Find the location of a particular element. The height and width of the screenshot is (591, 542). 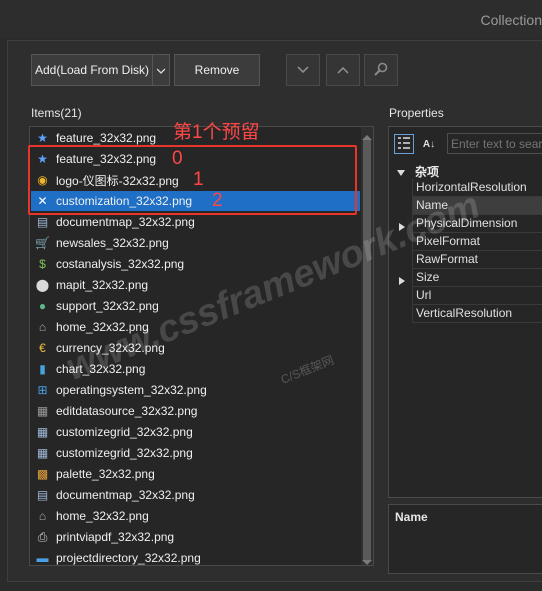

property-search-input is located at coordinates (495, 143).